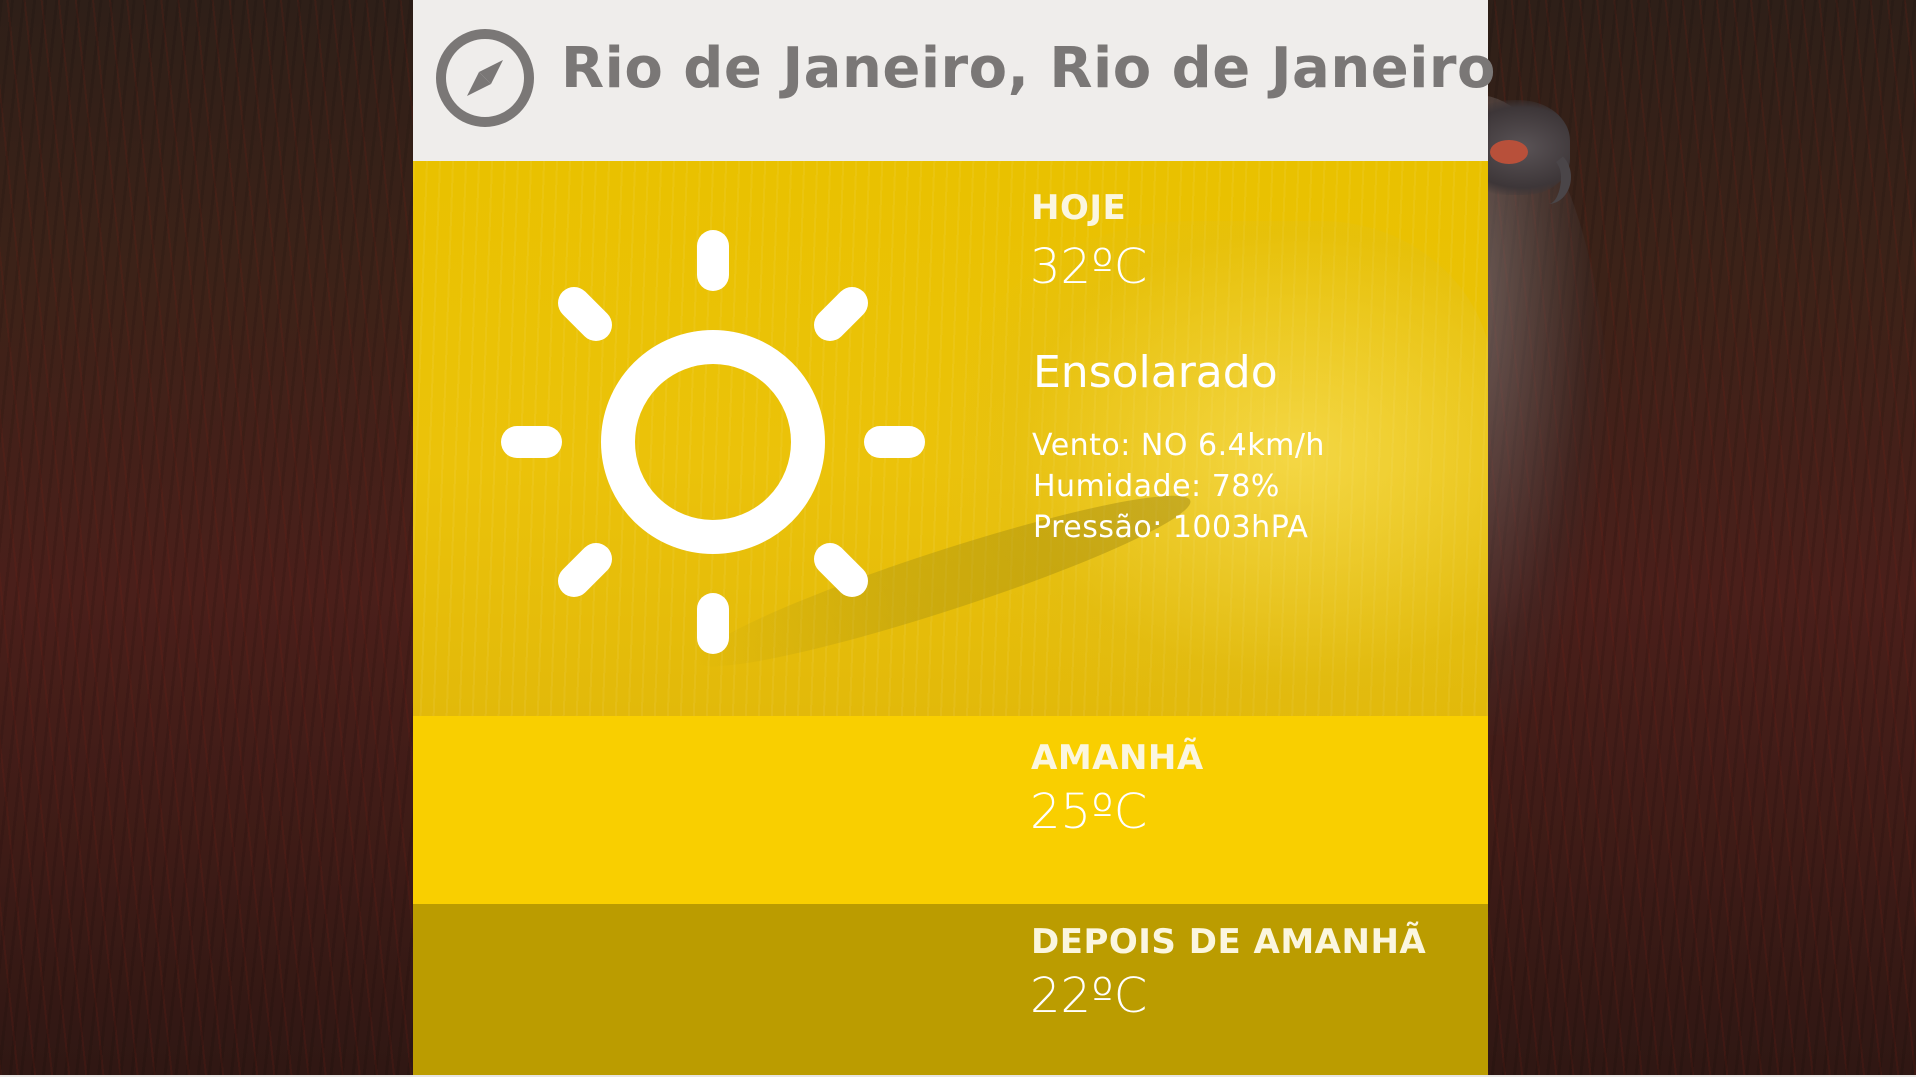 This screenshot has width=1916, height=1077. Describe the element at coordinates (1509, 152) in the screenshot. I see `background-bird-eye` at that location.